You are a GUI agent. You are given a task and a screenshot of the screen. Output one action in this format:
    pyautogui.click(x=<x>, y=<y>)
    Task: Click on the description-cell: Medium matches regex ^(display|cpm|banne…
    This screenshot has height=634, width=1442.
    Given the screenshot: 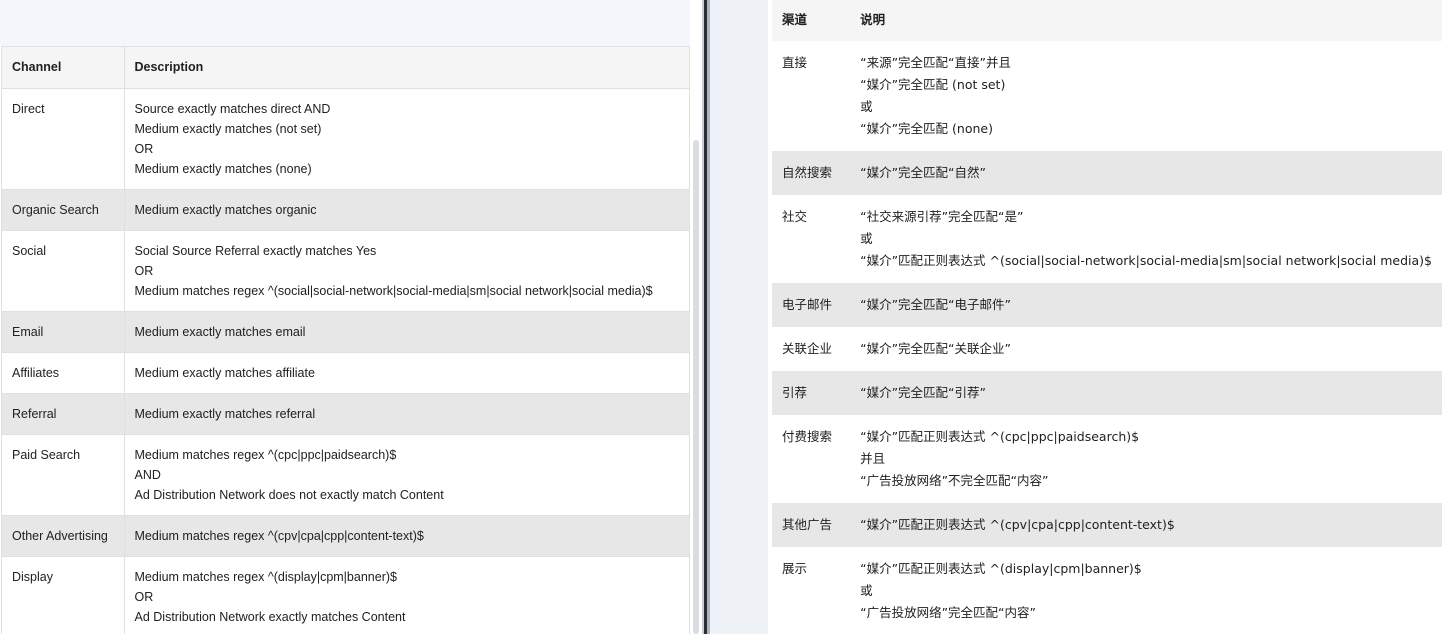 What is the action you would take?
    pyautogui.click(x=406, y=595)
    